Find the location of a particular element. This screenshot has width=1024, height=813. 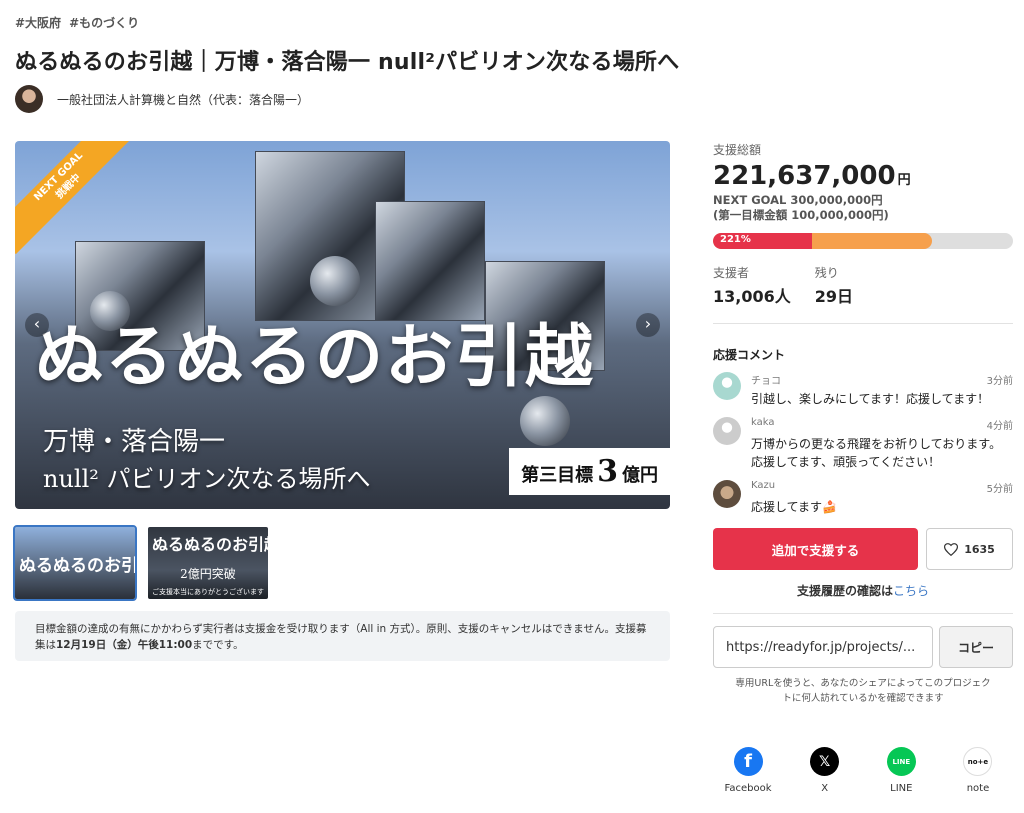

tag-list: #大阪府 #ものづくり is located at coordinates (77, 22).